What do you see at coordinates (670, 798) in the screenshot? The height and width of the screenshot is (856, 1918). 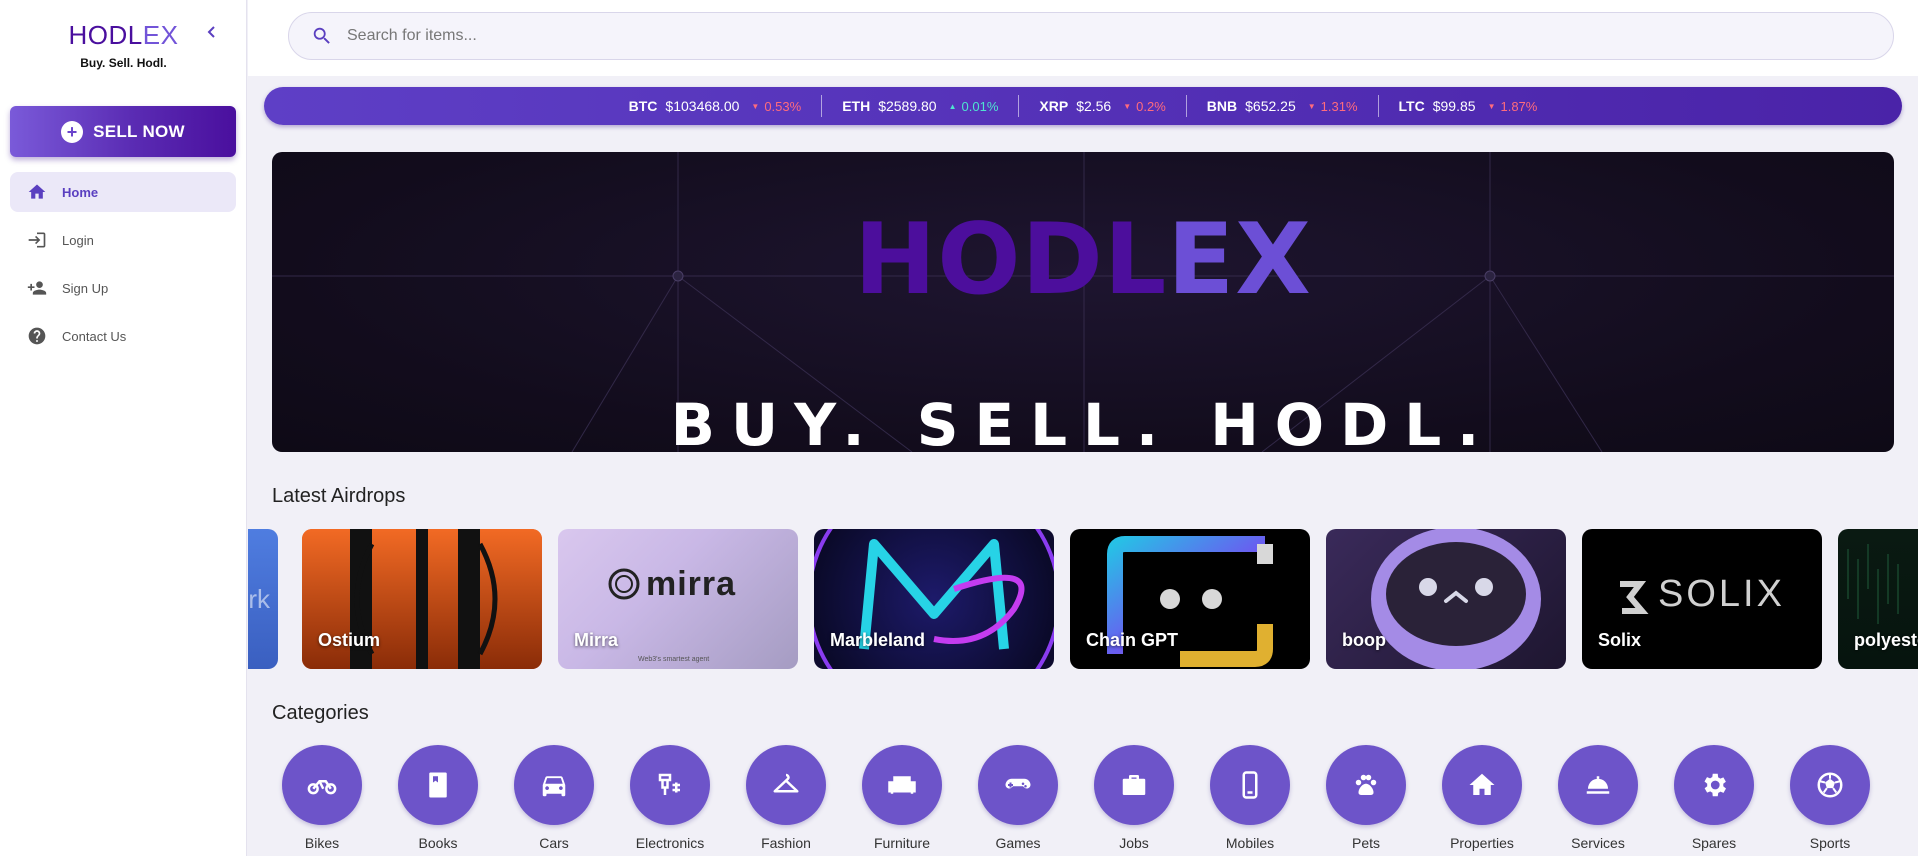 I see `category-electronics: Electronics` at bounding box center [670, 798].